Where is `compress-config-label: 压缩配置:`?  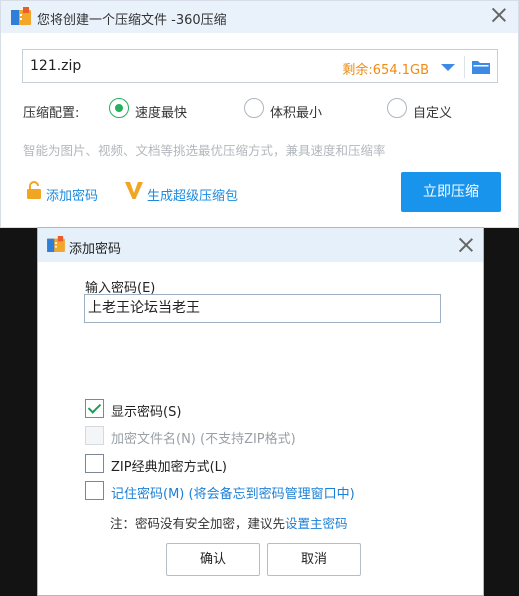 compress-config-label: 压缩配置: is located at coordinates (51, 113).